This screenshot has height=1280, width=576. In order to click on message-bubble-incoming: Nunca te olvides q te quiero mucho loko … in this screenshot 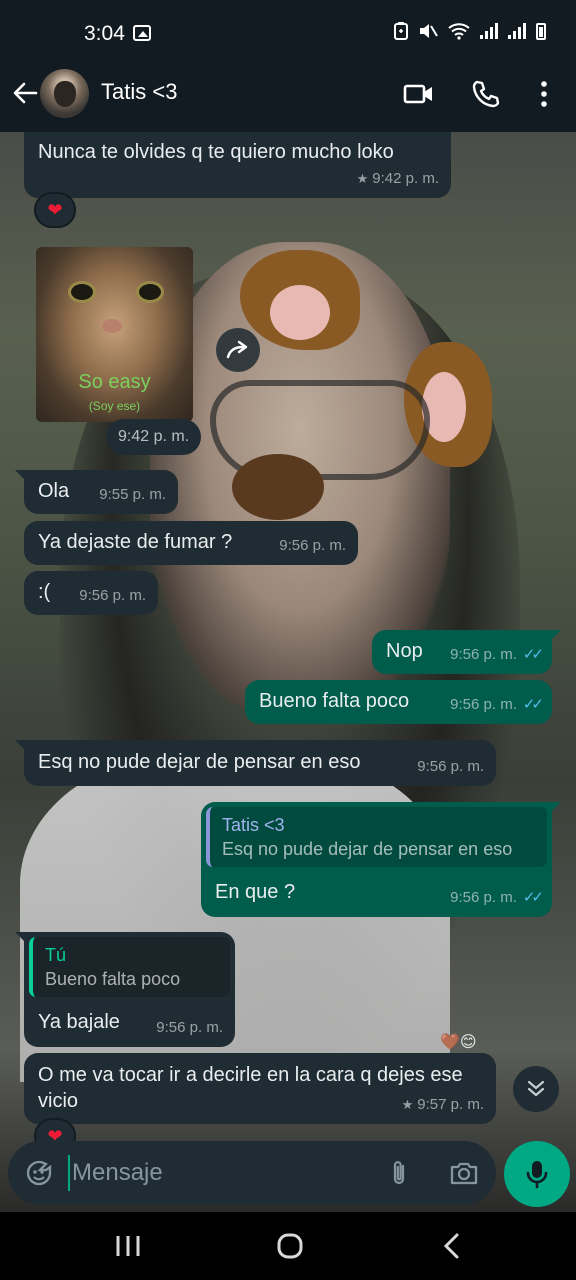, I will do `click(237, 165)`.